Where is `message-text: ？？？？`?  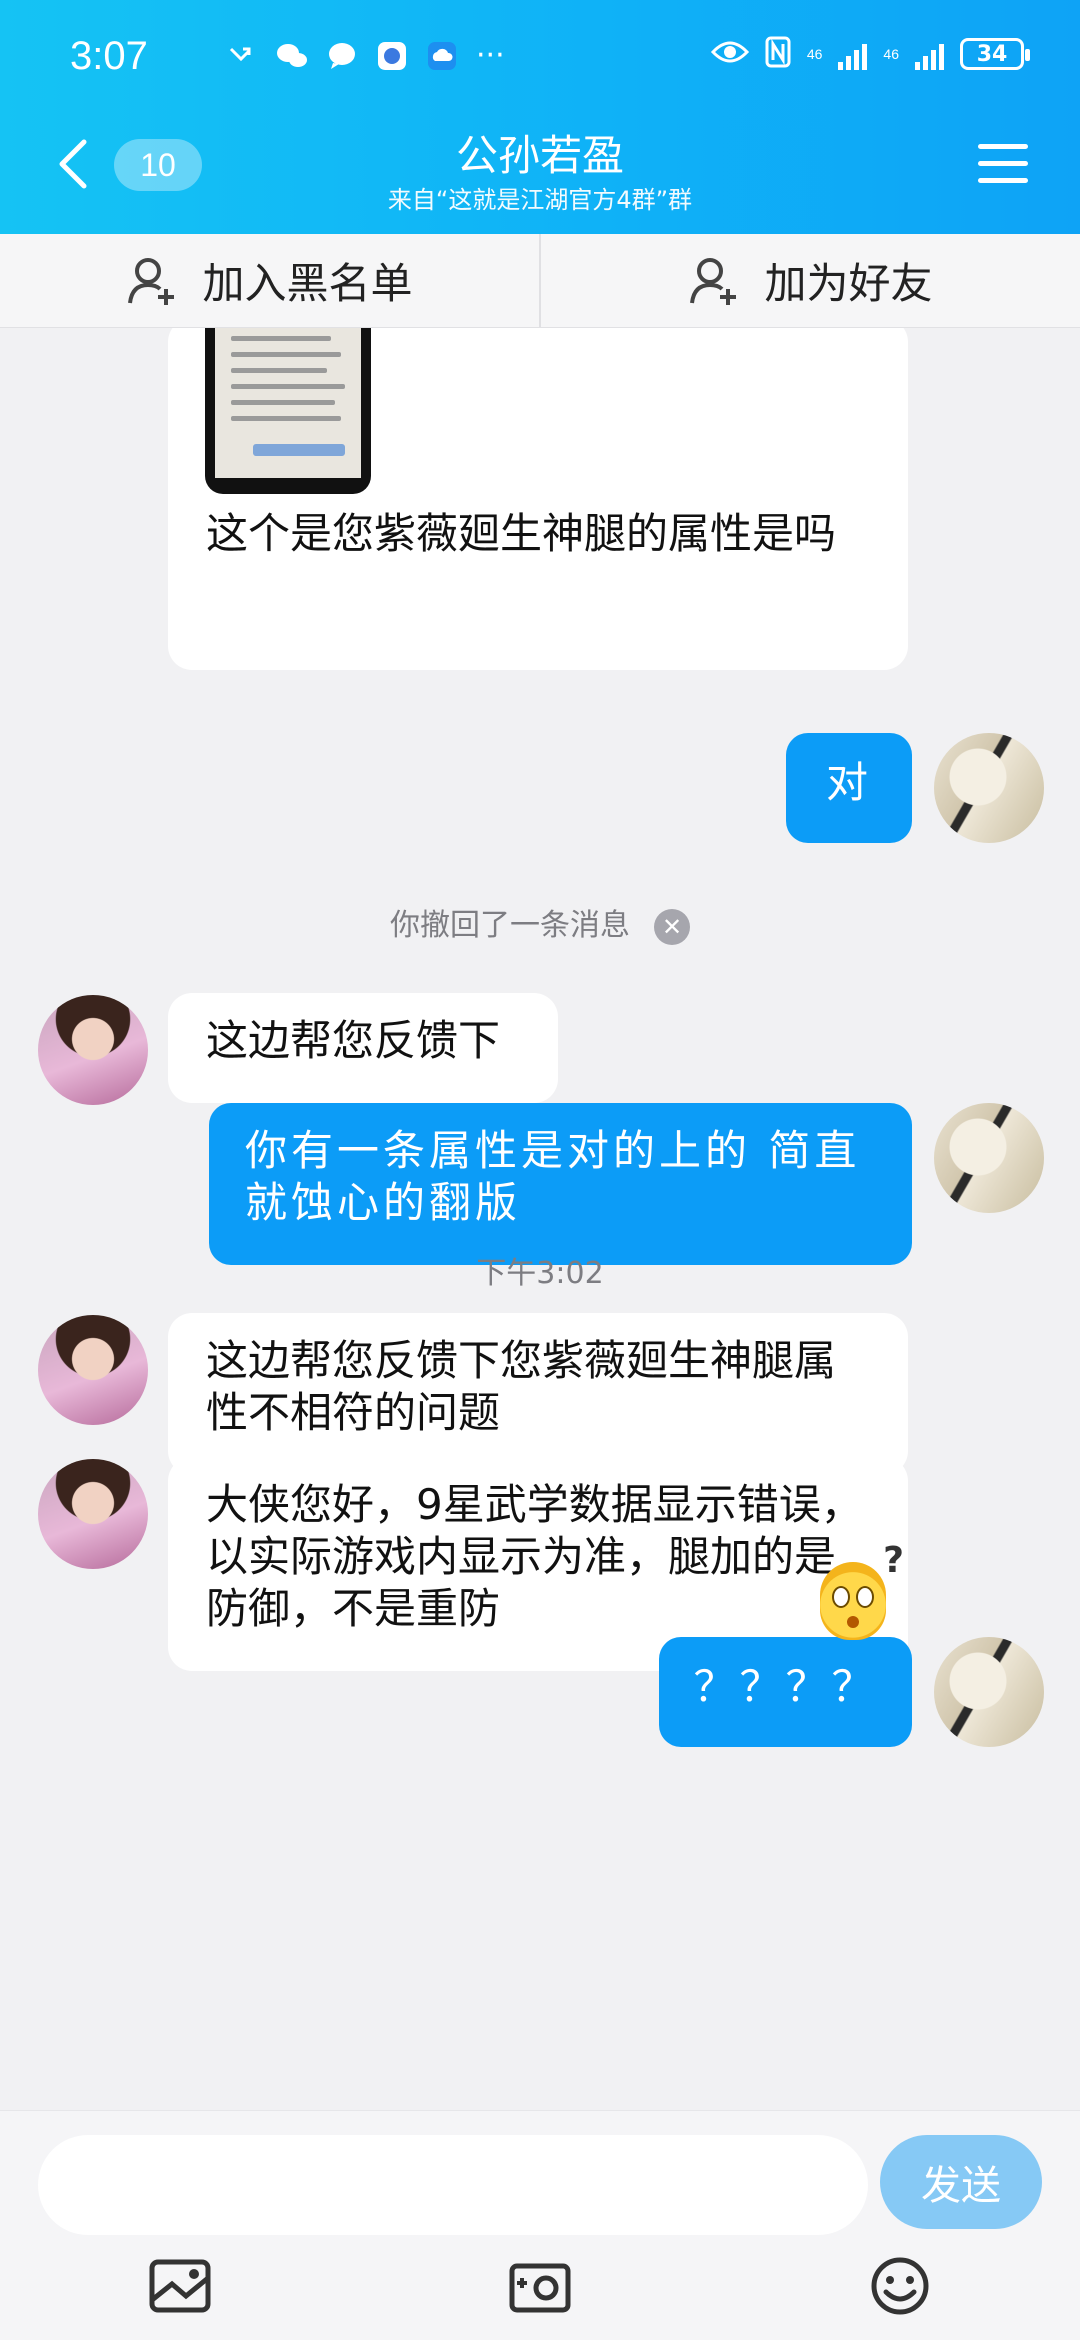 message-text: ？？？？ is located at coordinates (785, 1686).